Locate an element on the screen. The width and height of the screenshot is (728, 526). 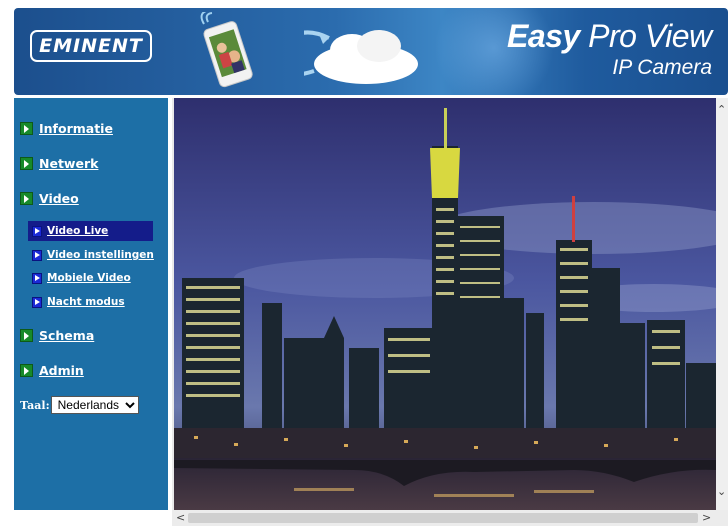
horizontal-scrollbar: < > is located at coordinates (450, 518).